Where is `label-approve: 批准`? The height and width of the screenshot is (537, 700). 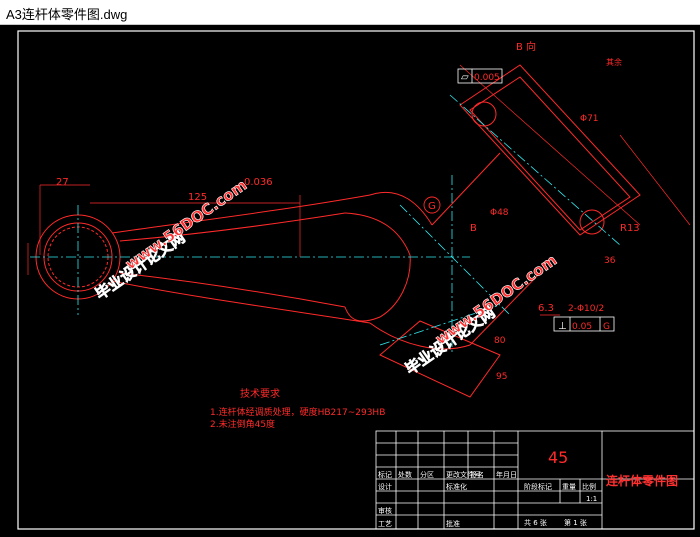
label-approve: 批准 is located at coordinates (453, 523).